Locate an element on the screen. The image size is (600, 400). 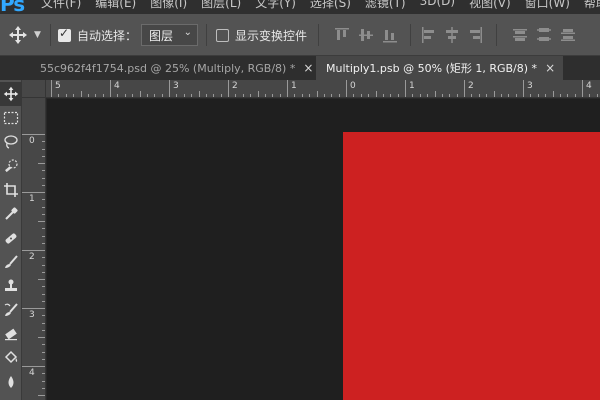
distribute-bottom-icon is located at coordinates (568, 35).